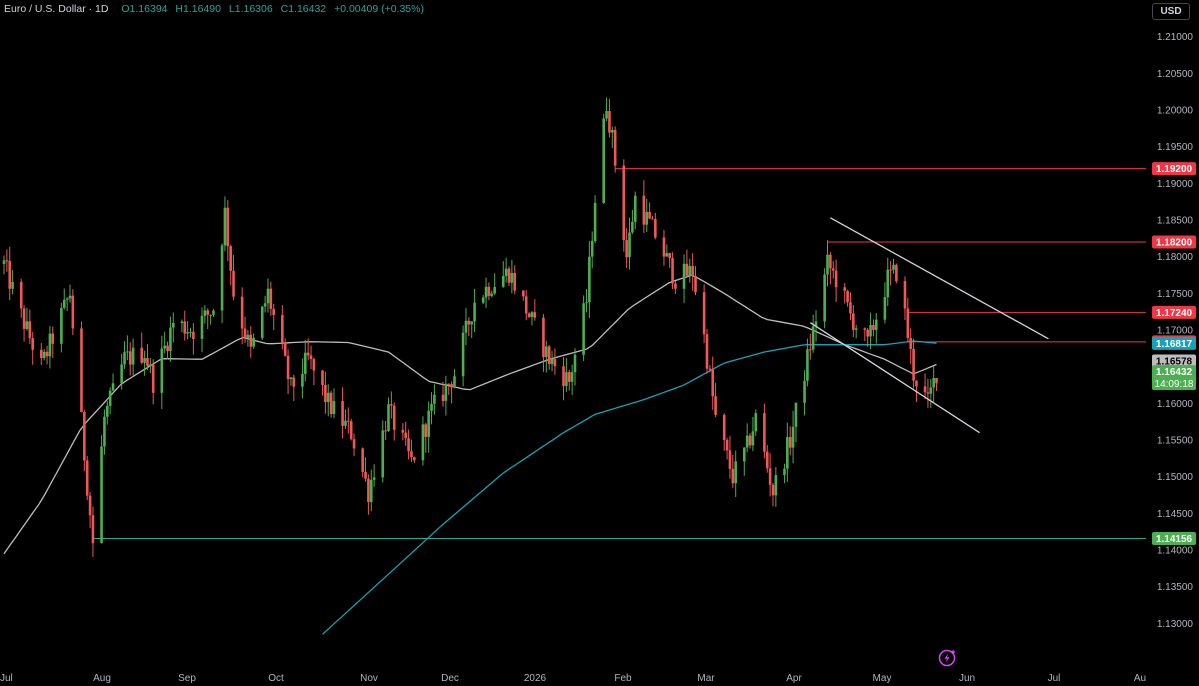  What do you see at coordinates (1174, 312) in the screenshot?
I see `price-label-2: 1.17240` at bounding box center [1174, 312].